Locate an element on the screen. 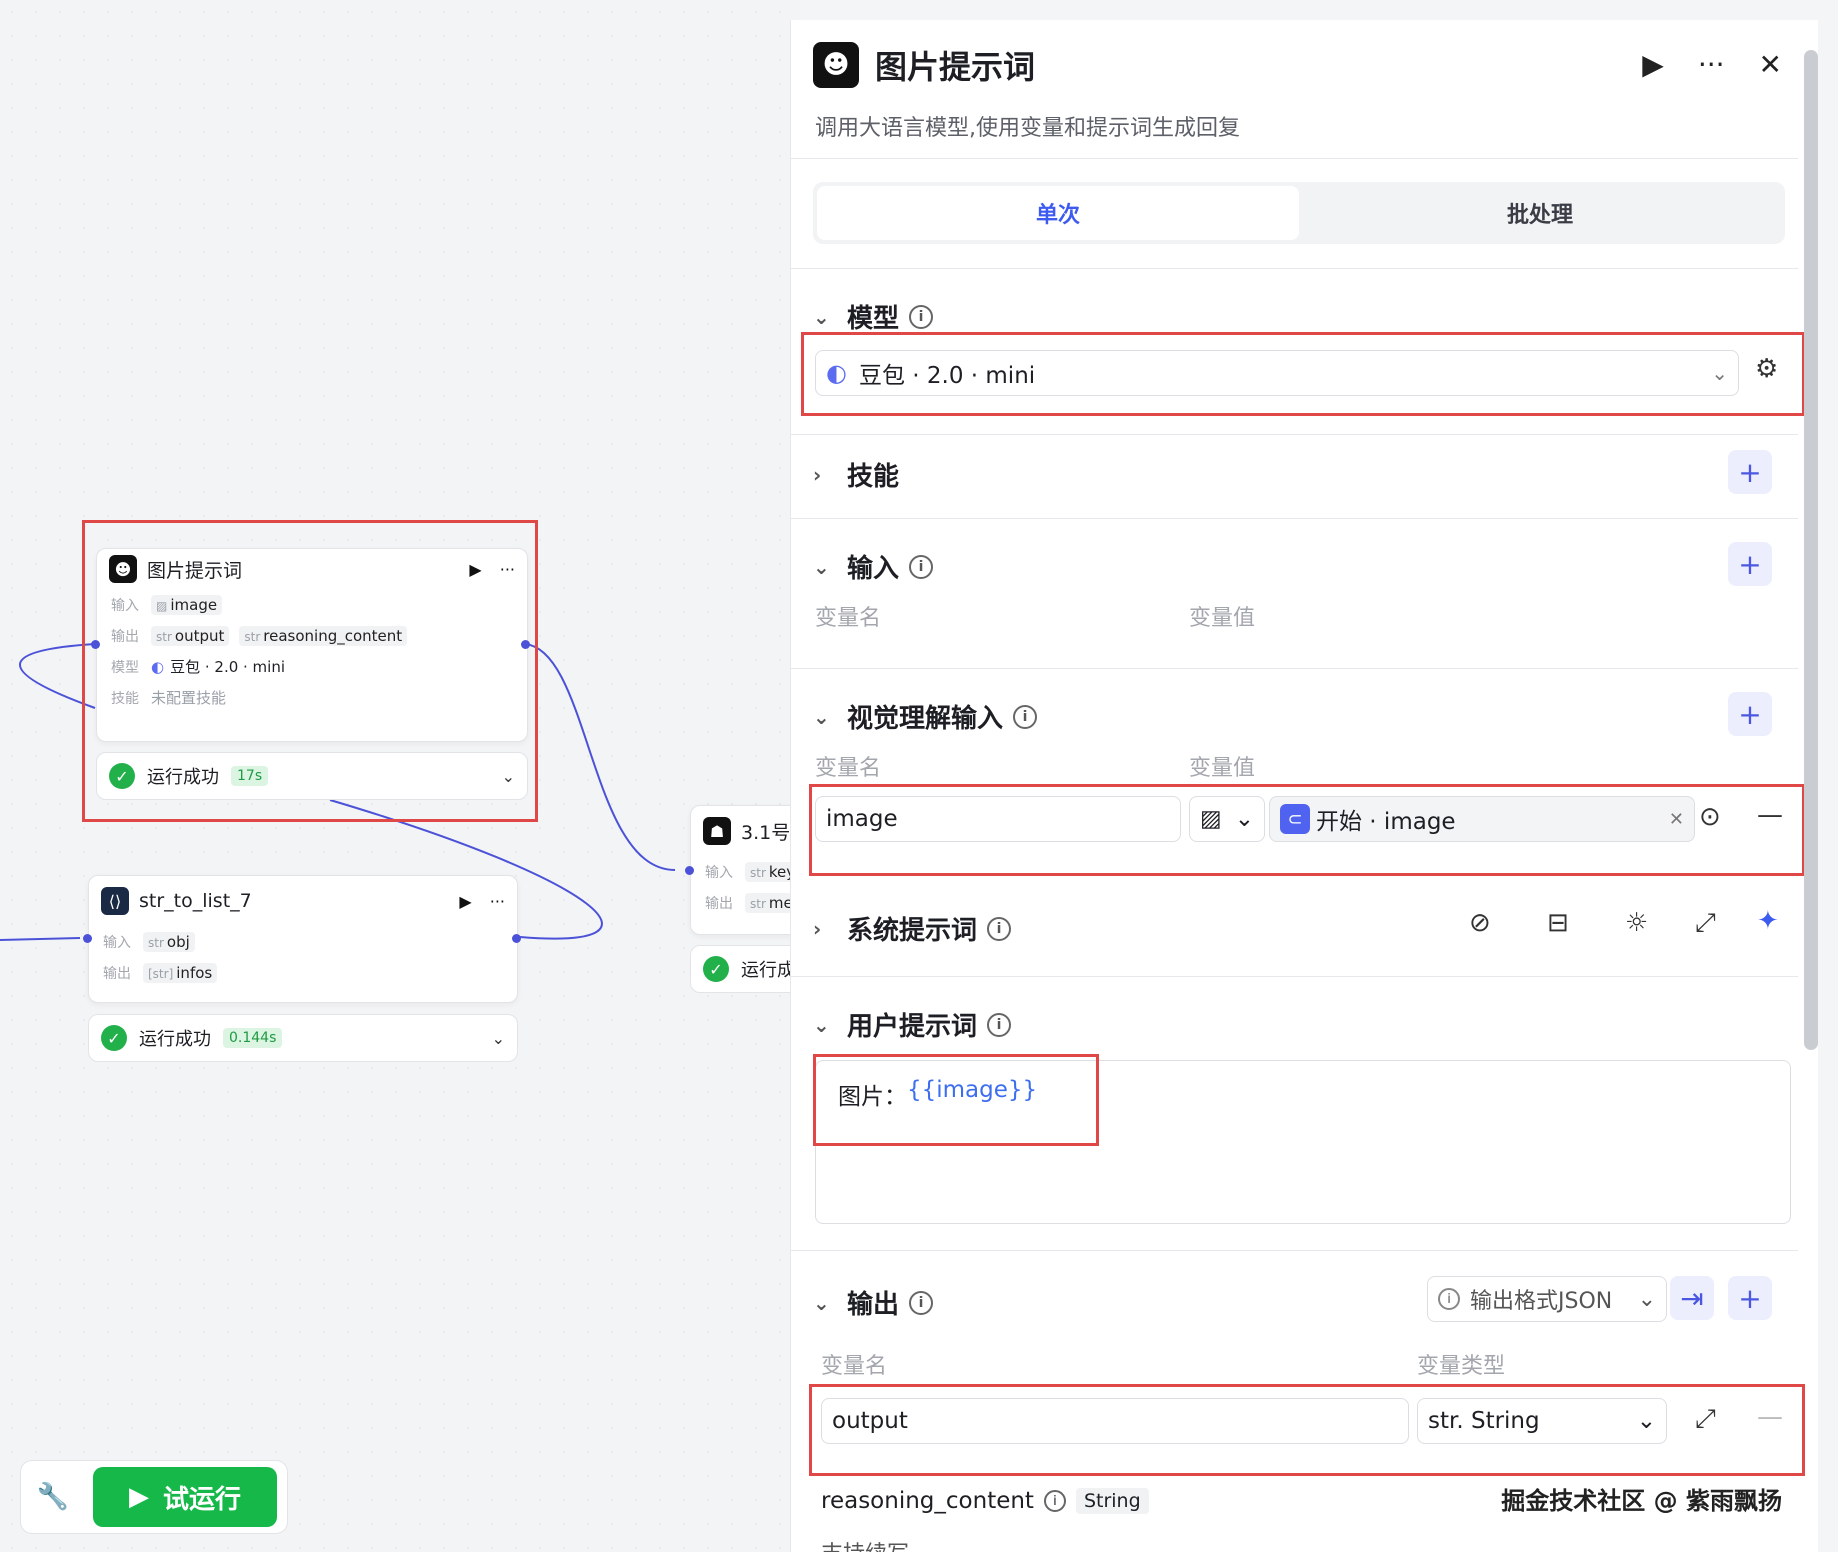 Image resolution: width=1838 pixels, height=1552 pixels. type-label: str is located at coordinates (156, 942).